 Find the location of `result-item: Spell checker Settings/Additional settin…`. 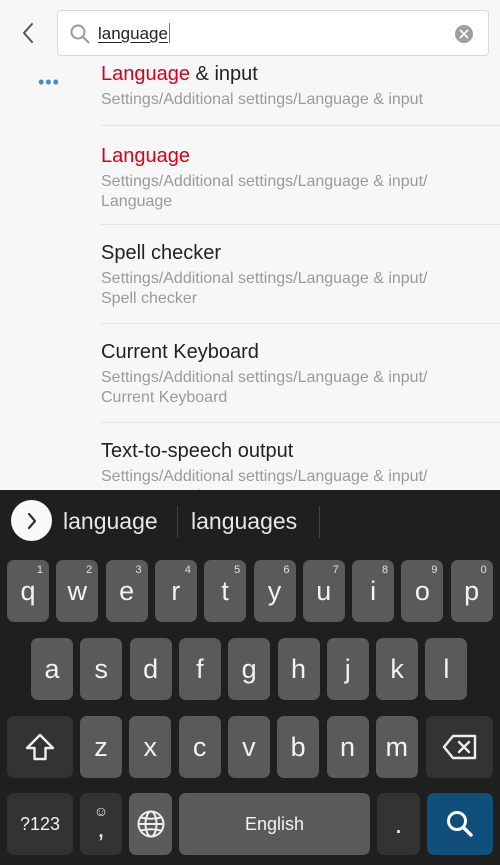

result-item: Spell checker Settings/Additional settin… is located at coordinates (300, 274).